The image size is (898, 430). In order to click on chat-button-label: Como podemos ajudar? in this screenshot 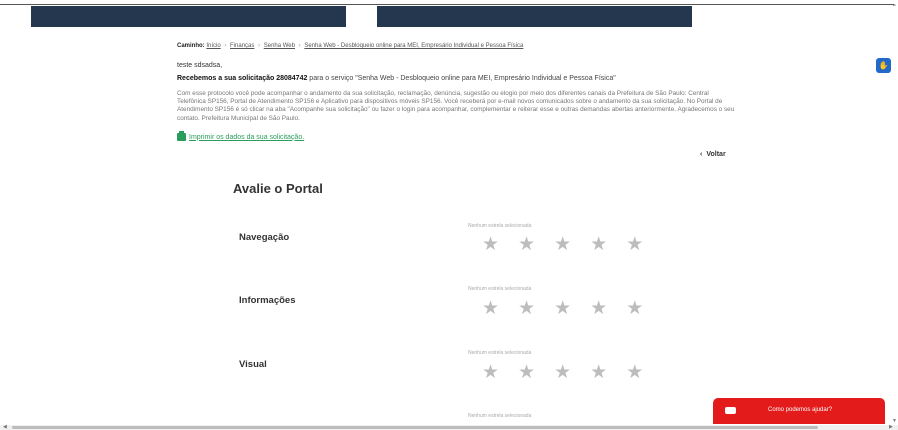, I will do `click(800, 410)`.